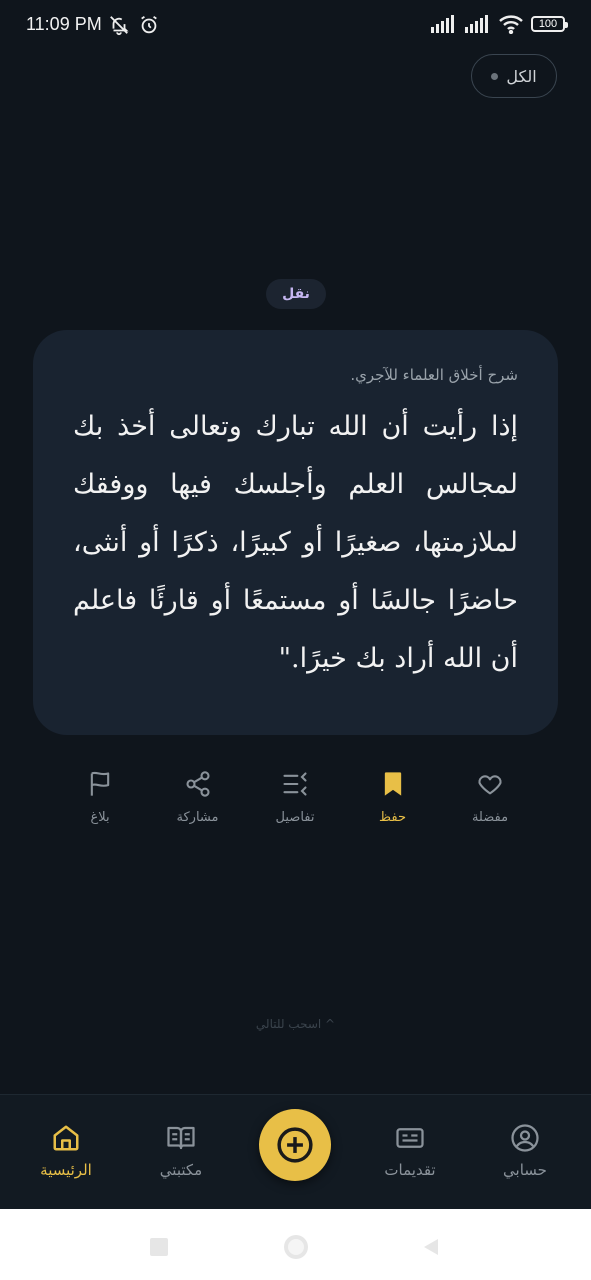  What do you see at coordinates (66, 1170) in the screenshot?
I see `nav-home-label: الرئيسية` at bounding box center [66, 1170].